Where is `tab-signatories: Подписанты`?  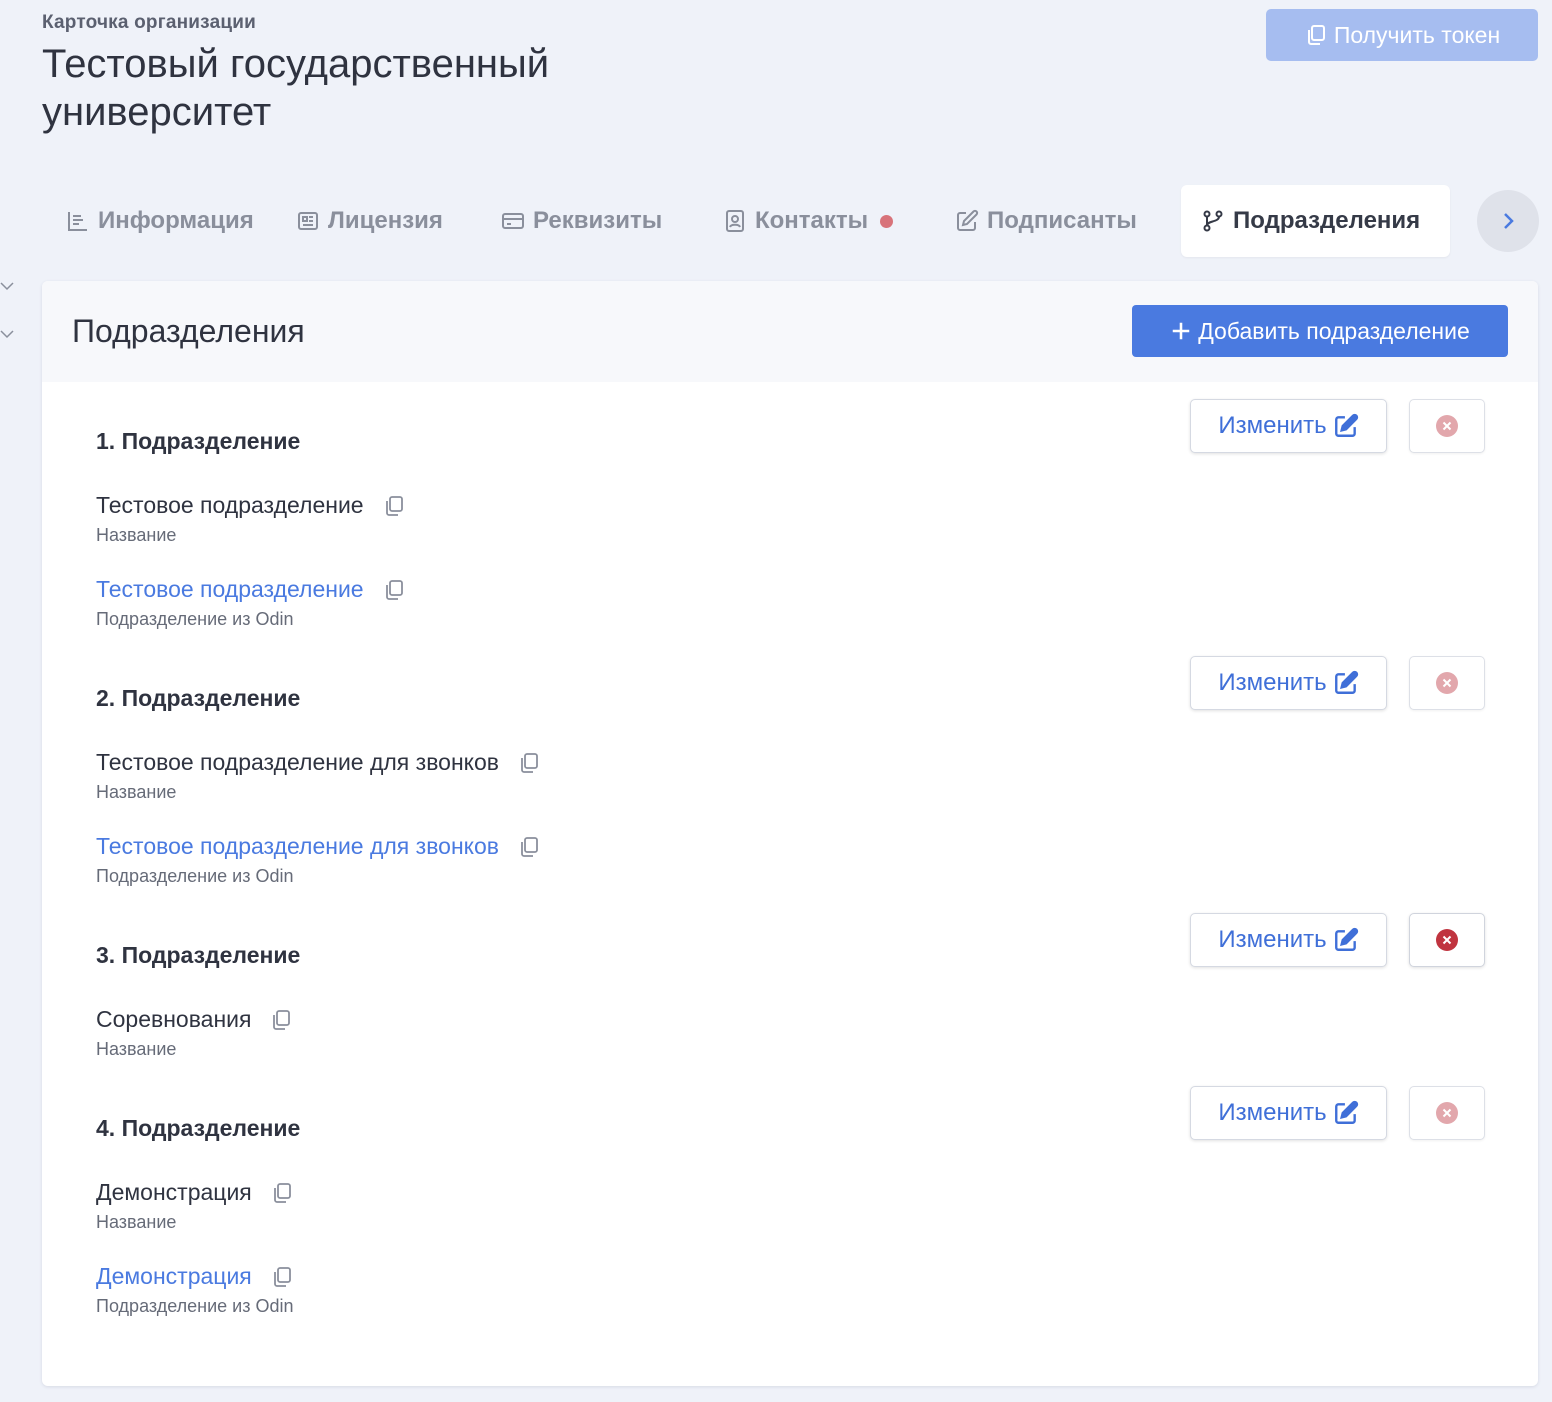 tab-signatories: Подписанты is located at coordinates (1058, 221).